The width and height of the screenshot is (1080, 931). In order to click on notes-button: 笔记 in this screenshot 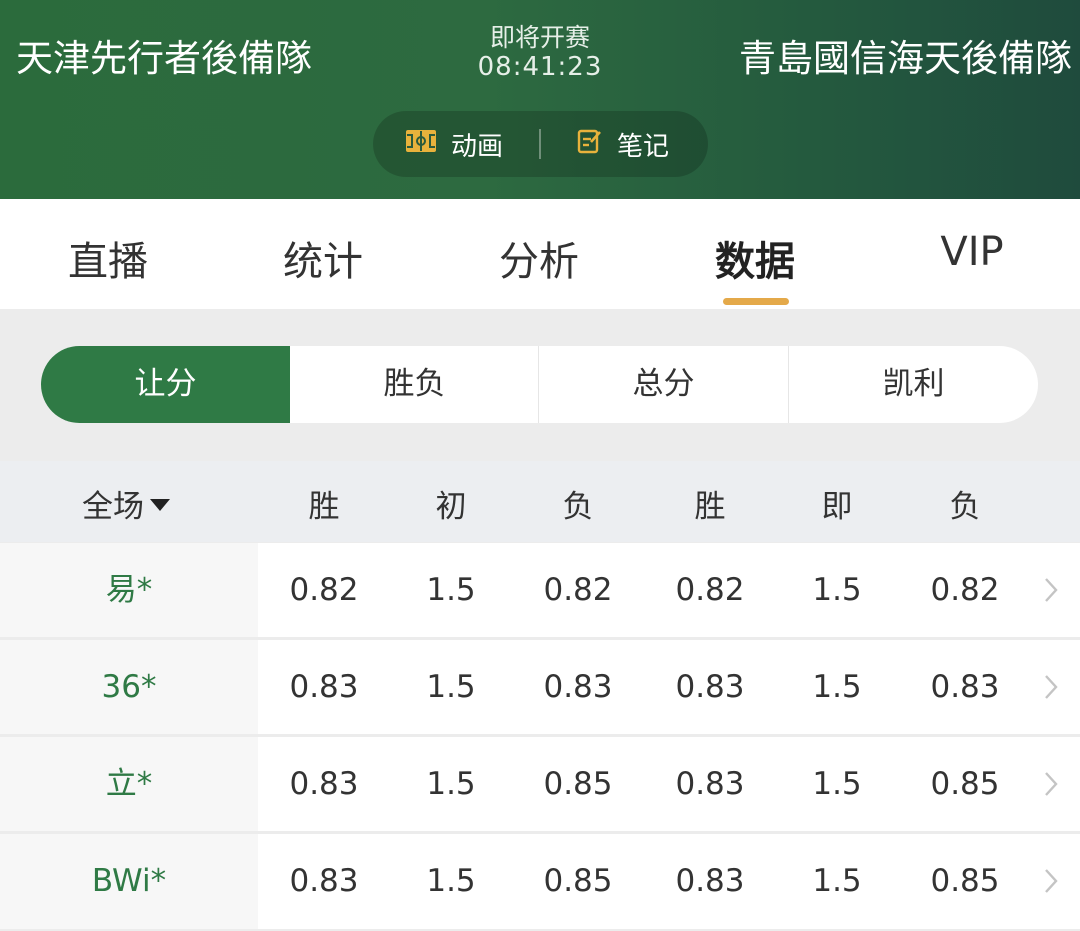, I will do `click(623, 144)`.